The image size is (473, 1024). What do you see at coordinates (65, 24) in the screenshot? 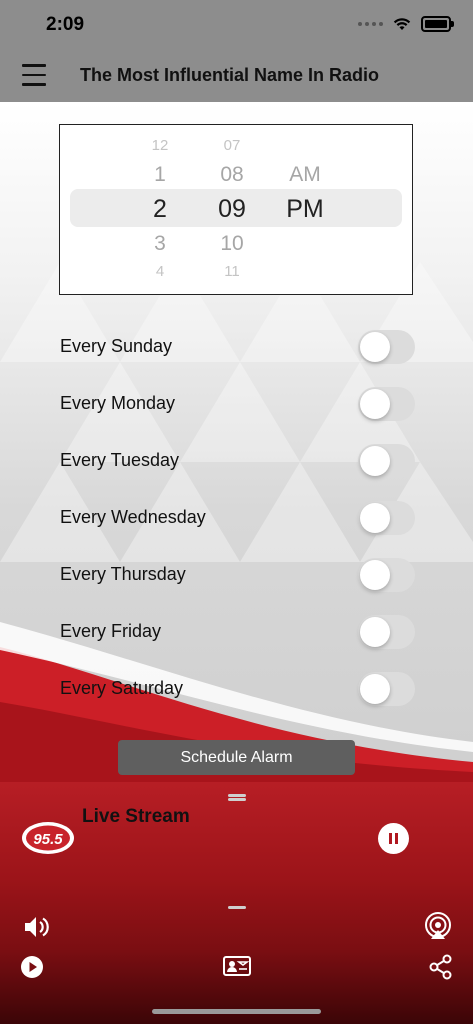
I see `status-time: 2:09` at bounding box center [65, 24].